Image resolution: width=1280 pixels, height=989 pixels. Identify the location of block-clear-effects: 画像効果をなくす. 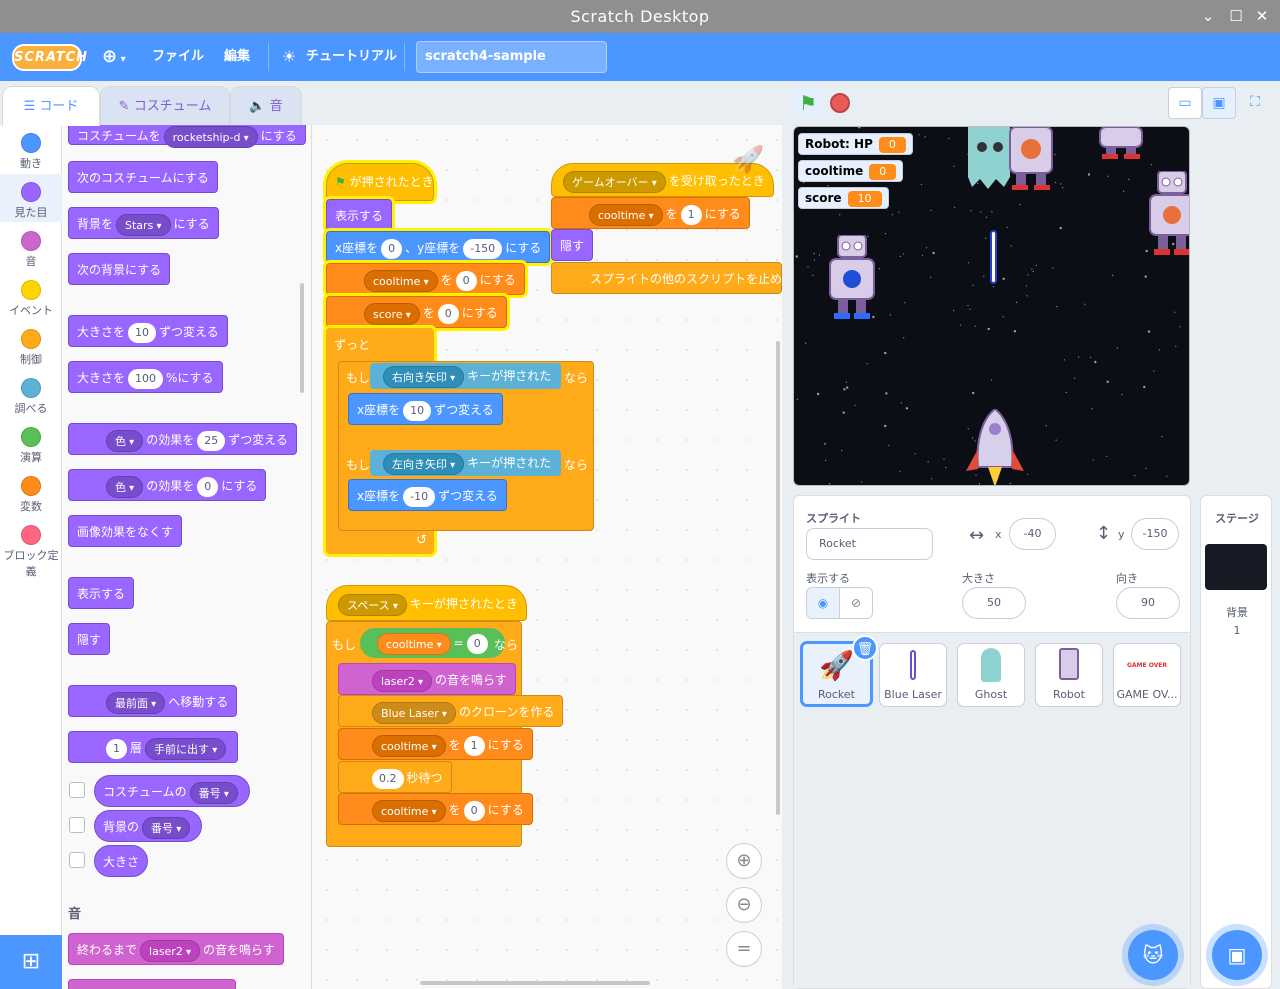
(125, 531).